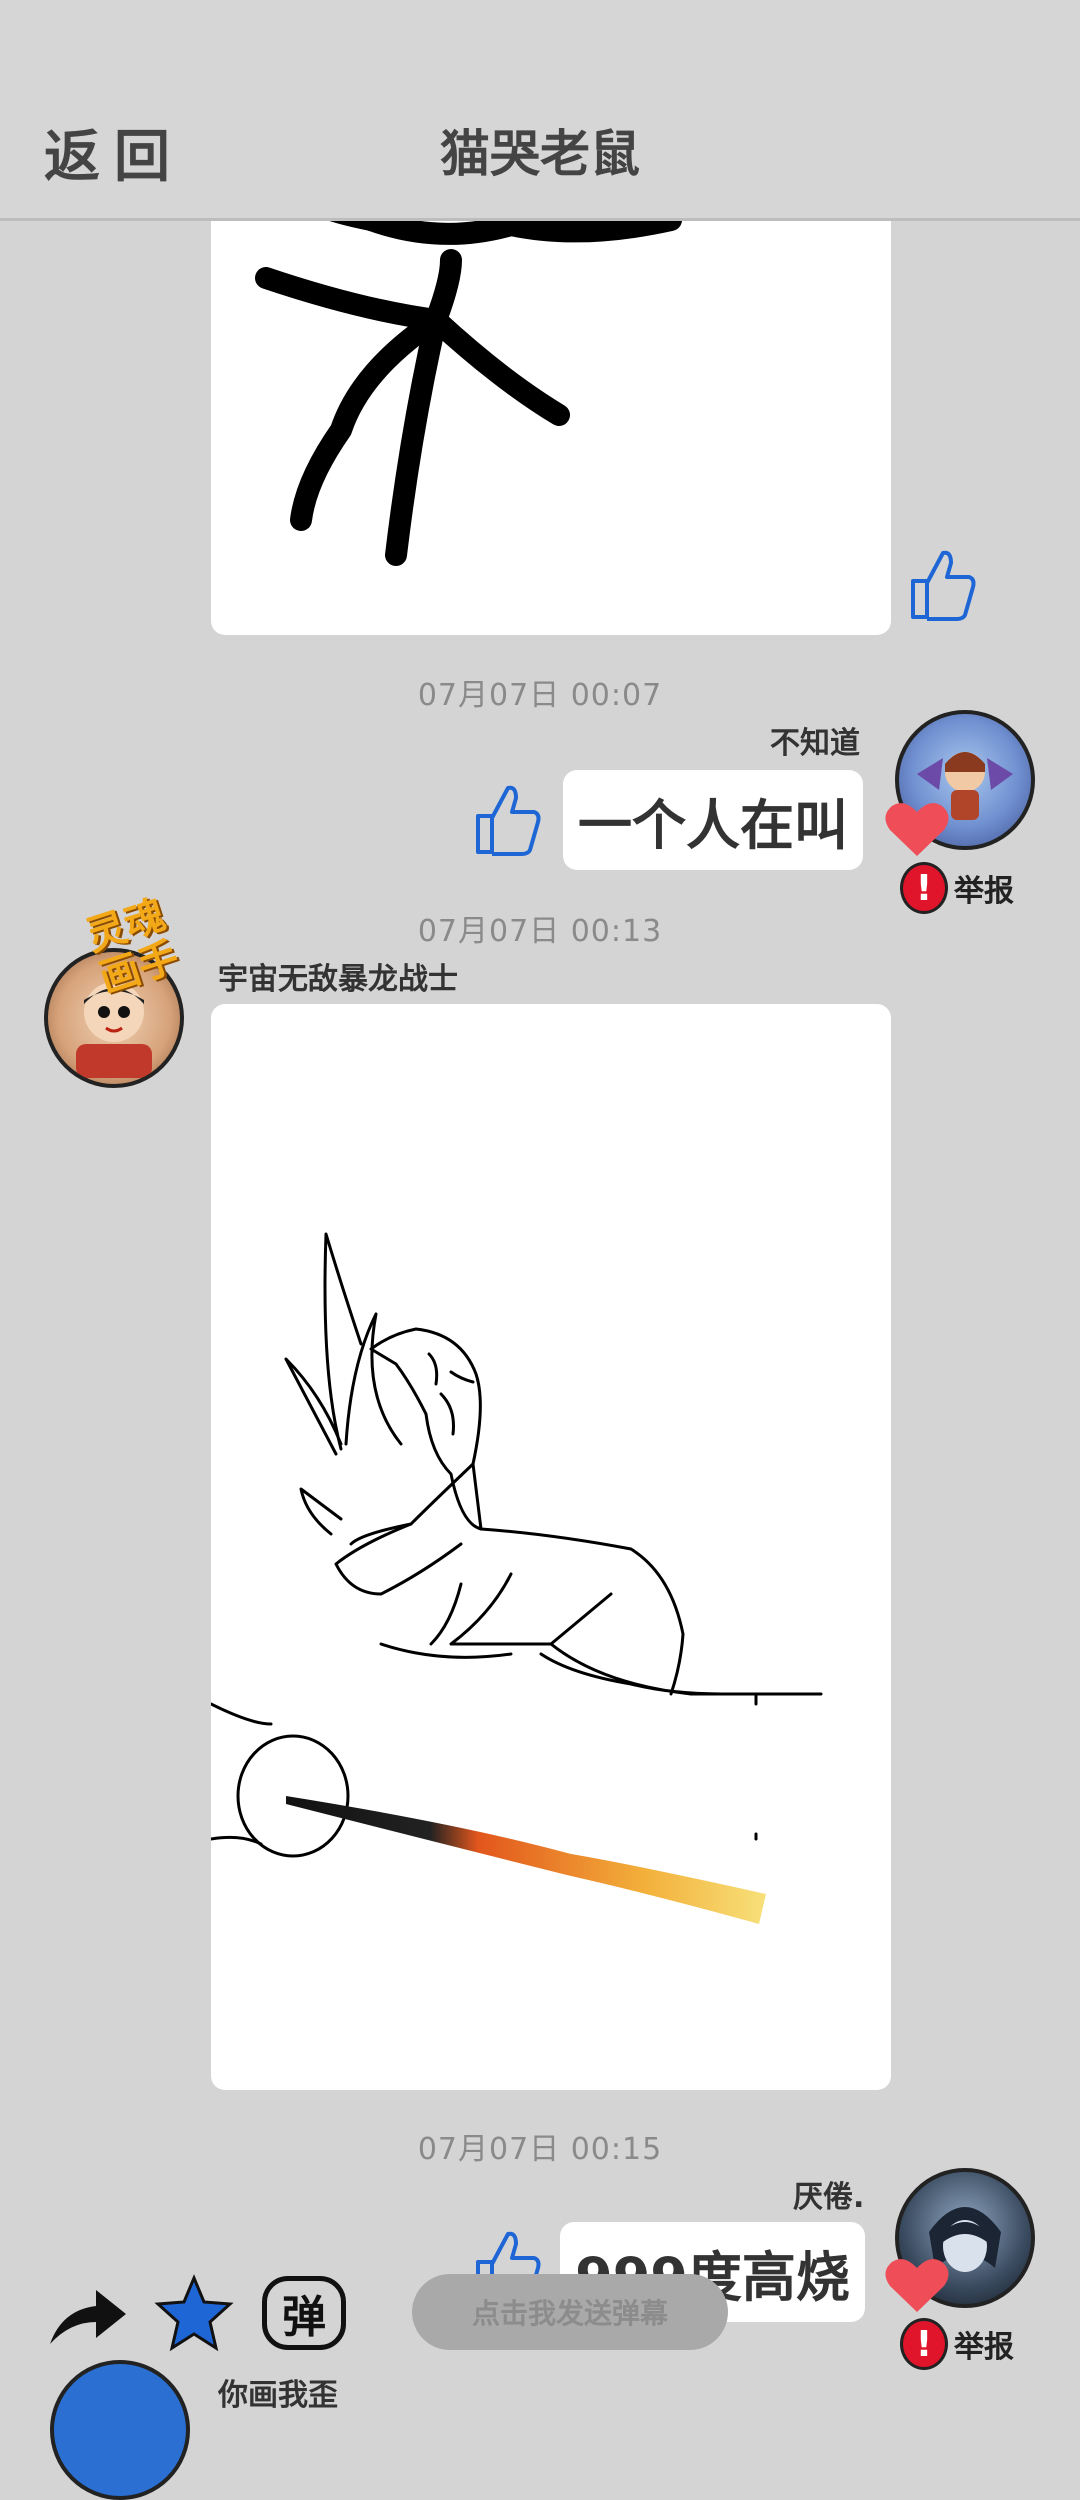 The height and width of the screenshot is (2500, 1080). Describe the element at coordinates (540, 154) in the screenshot. I see `page-title: 猫哭老鼠` at that location.